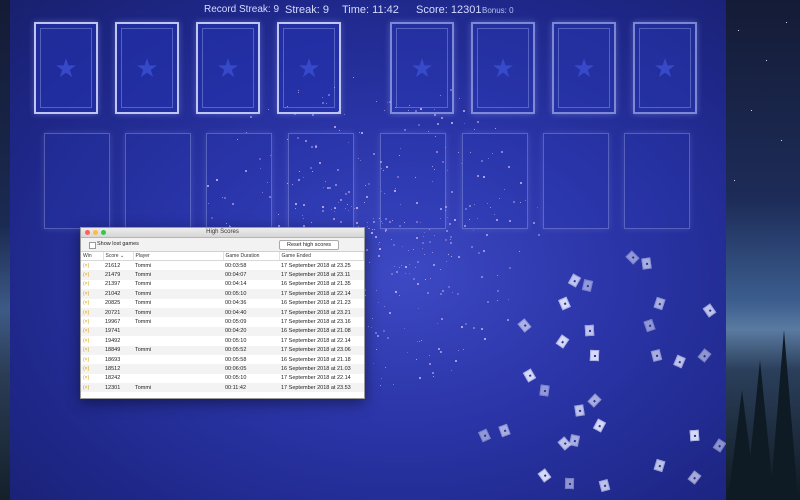 The image size is (800, 500). Describe the element at coordinates (222, 245) in the screenshot. I see `high-scores-toolbar: Show lost games Reset high scores` at that location.